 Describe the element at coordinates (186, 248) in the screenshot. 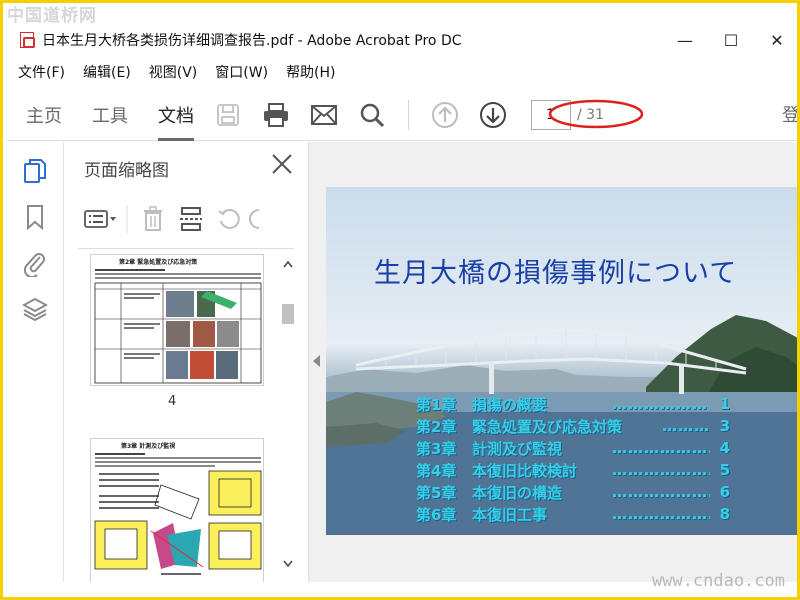

I see `panel-divider` at that location.